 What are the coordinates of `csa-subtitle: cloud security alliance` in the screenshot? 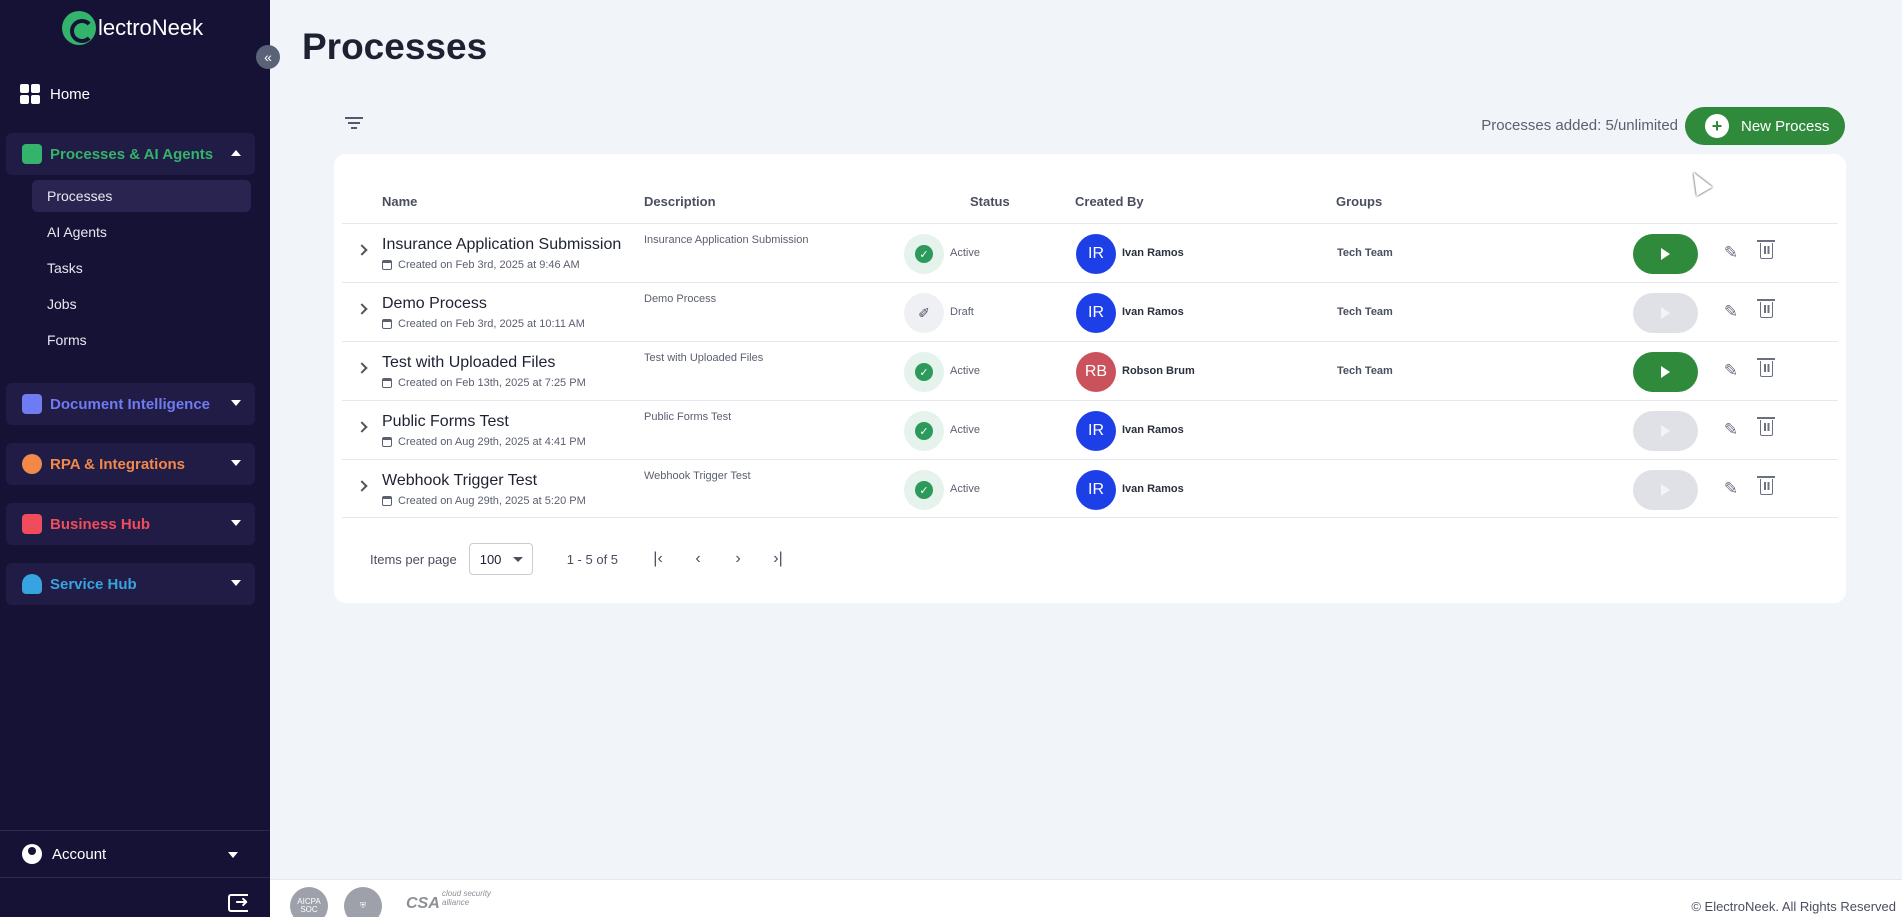 It's located at (466, 898).